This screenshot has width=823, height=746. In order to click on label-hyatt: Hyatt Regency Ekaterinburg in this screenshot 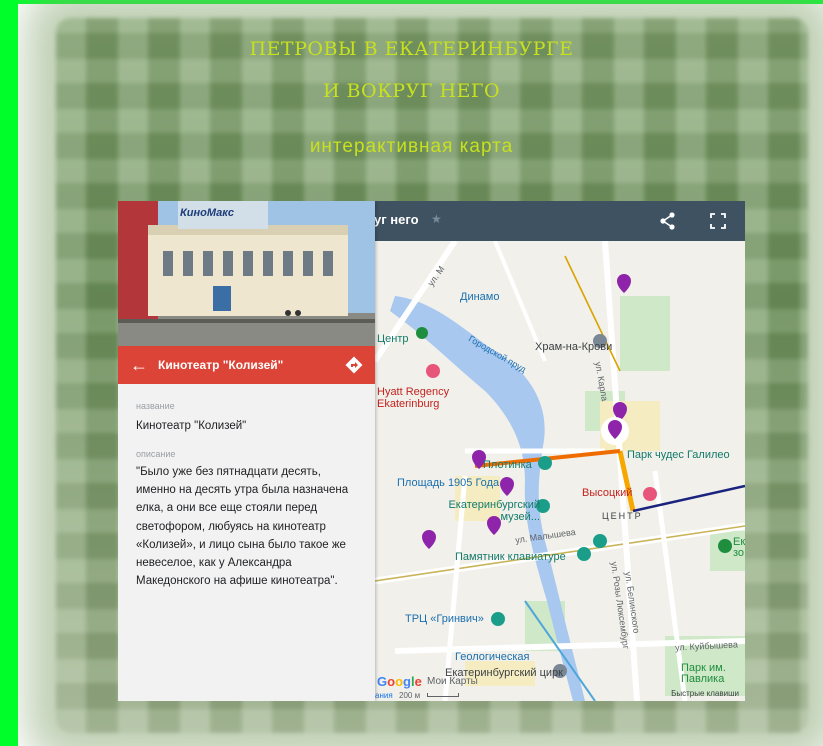, I will do `click(413, 398)`.